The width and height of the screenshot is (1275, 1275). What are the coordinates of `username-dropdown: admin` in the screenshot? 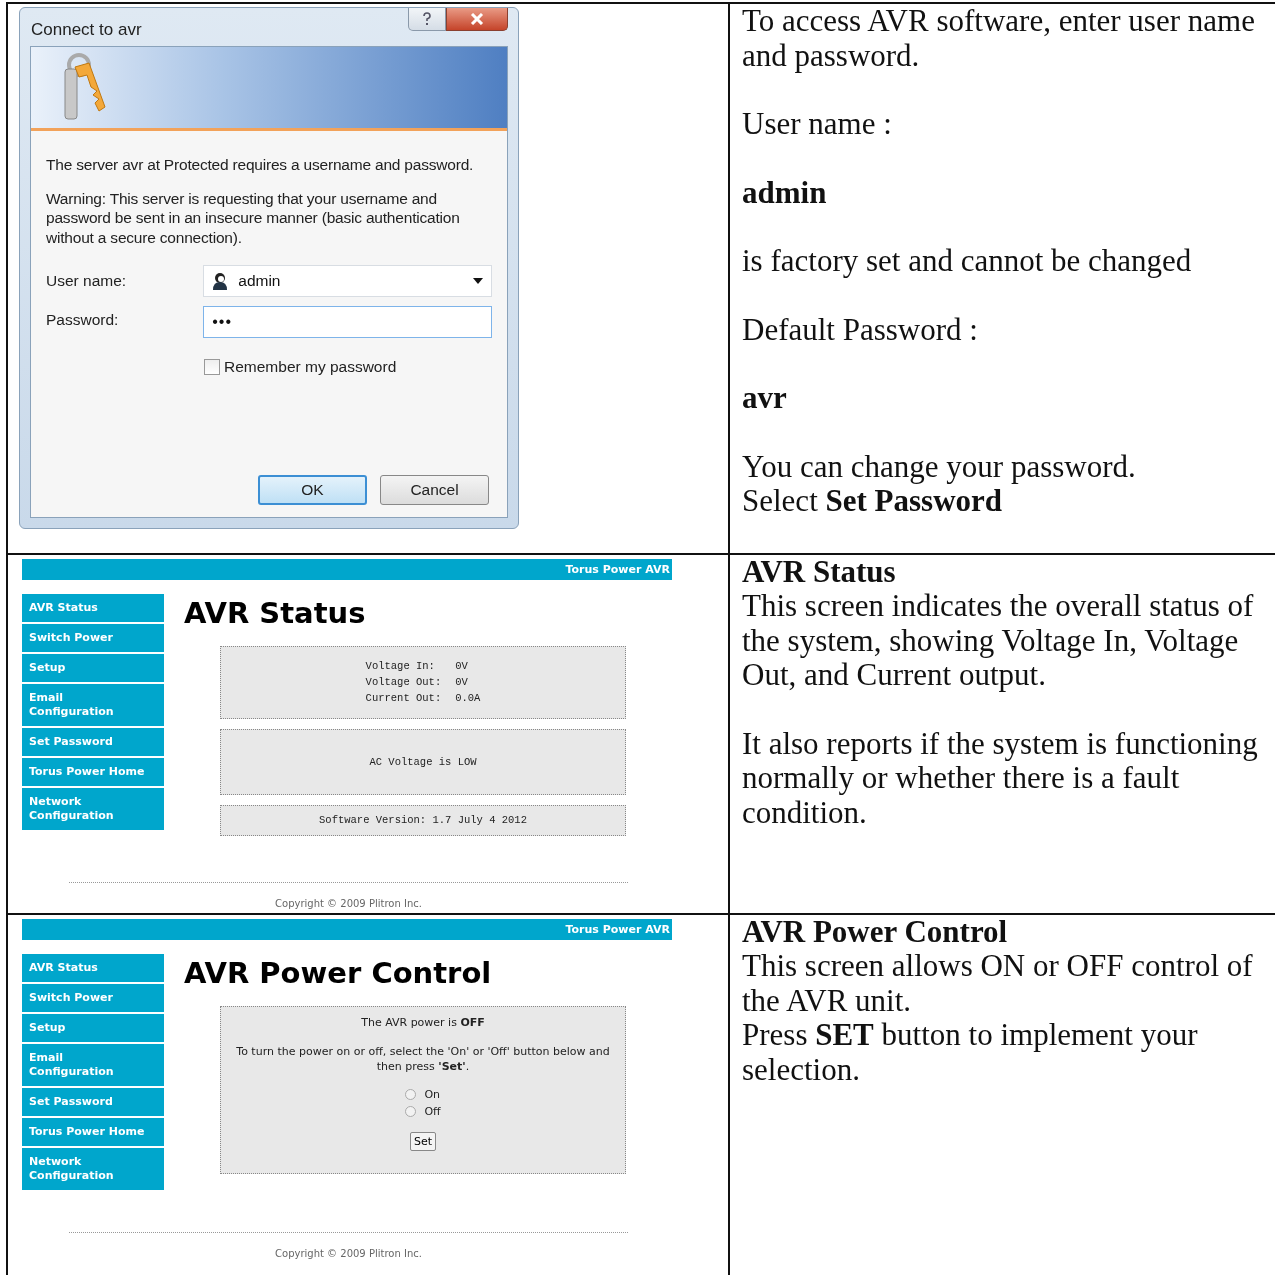 It's located at (347, 281).